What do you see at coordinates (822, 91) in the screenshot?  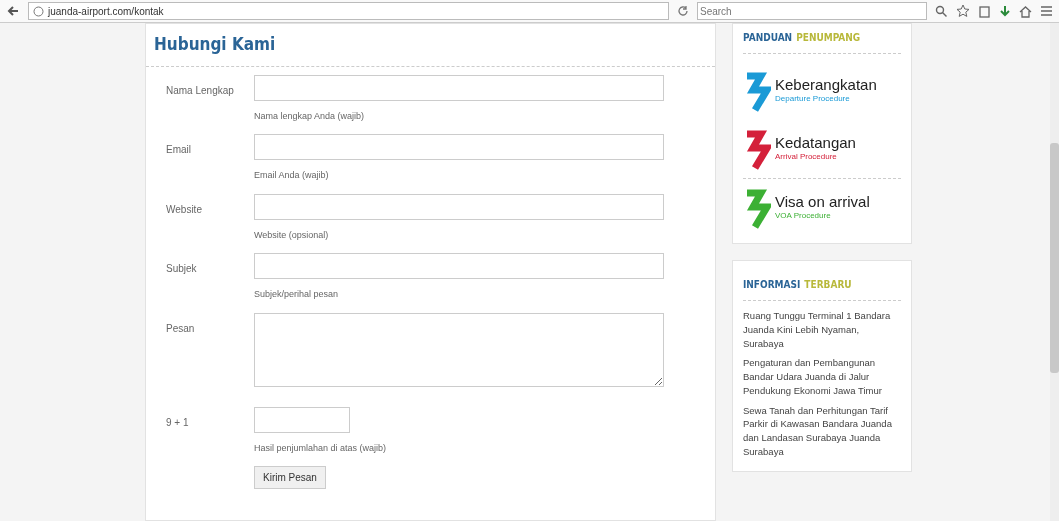 I see `guide-link: Keberangkatan Departure Procedure` at bounding box center [822, 91].